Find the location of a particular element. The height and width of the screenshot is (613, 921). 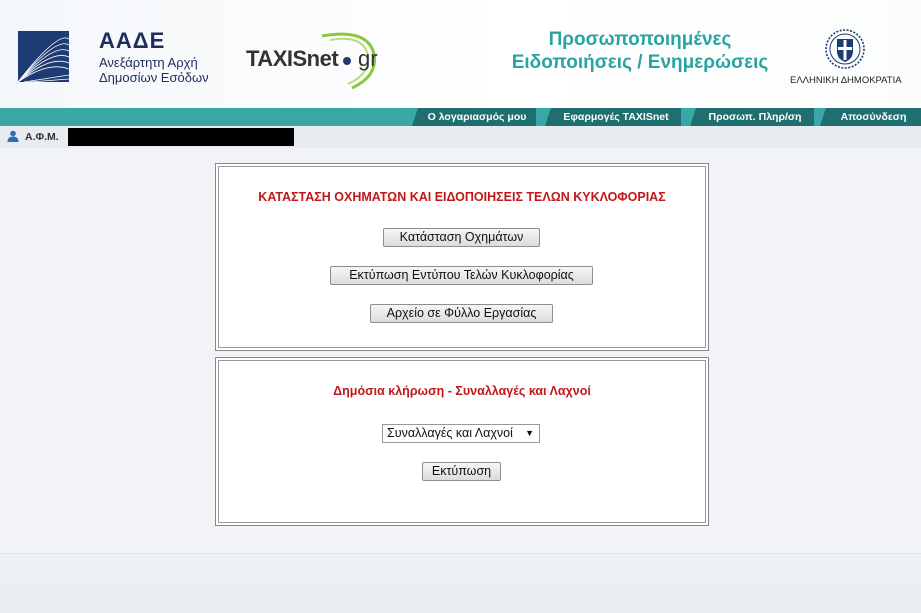

lottery-panel-title: Δημόσια κλήρωση - Συναλλαγές και Λαχνοί is located at coordinates (462, 391).